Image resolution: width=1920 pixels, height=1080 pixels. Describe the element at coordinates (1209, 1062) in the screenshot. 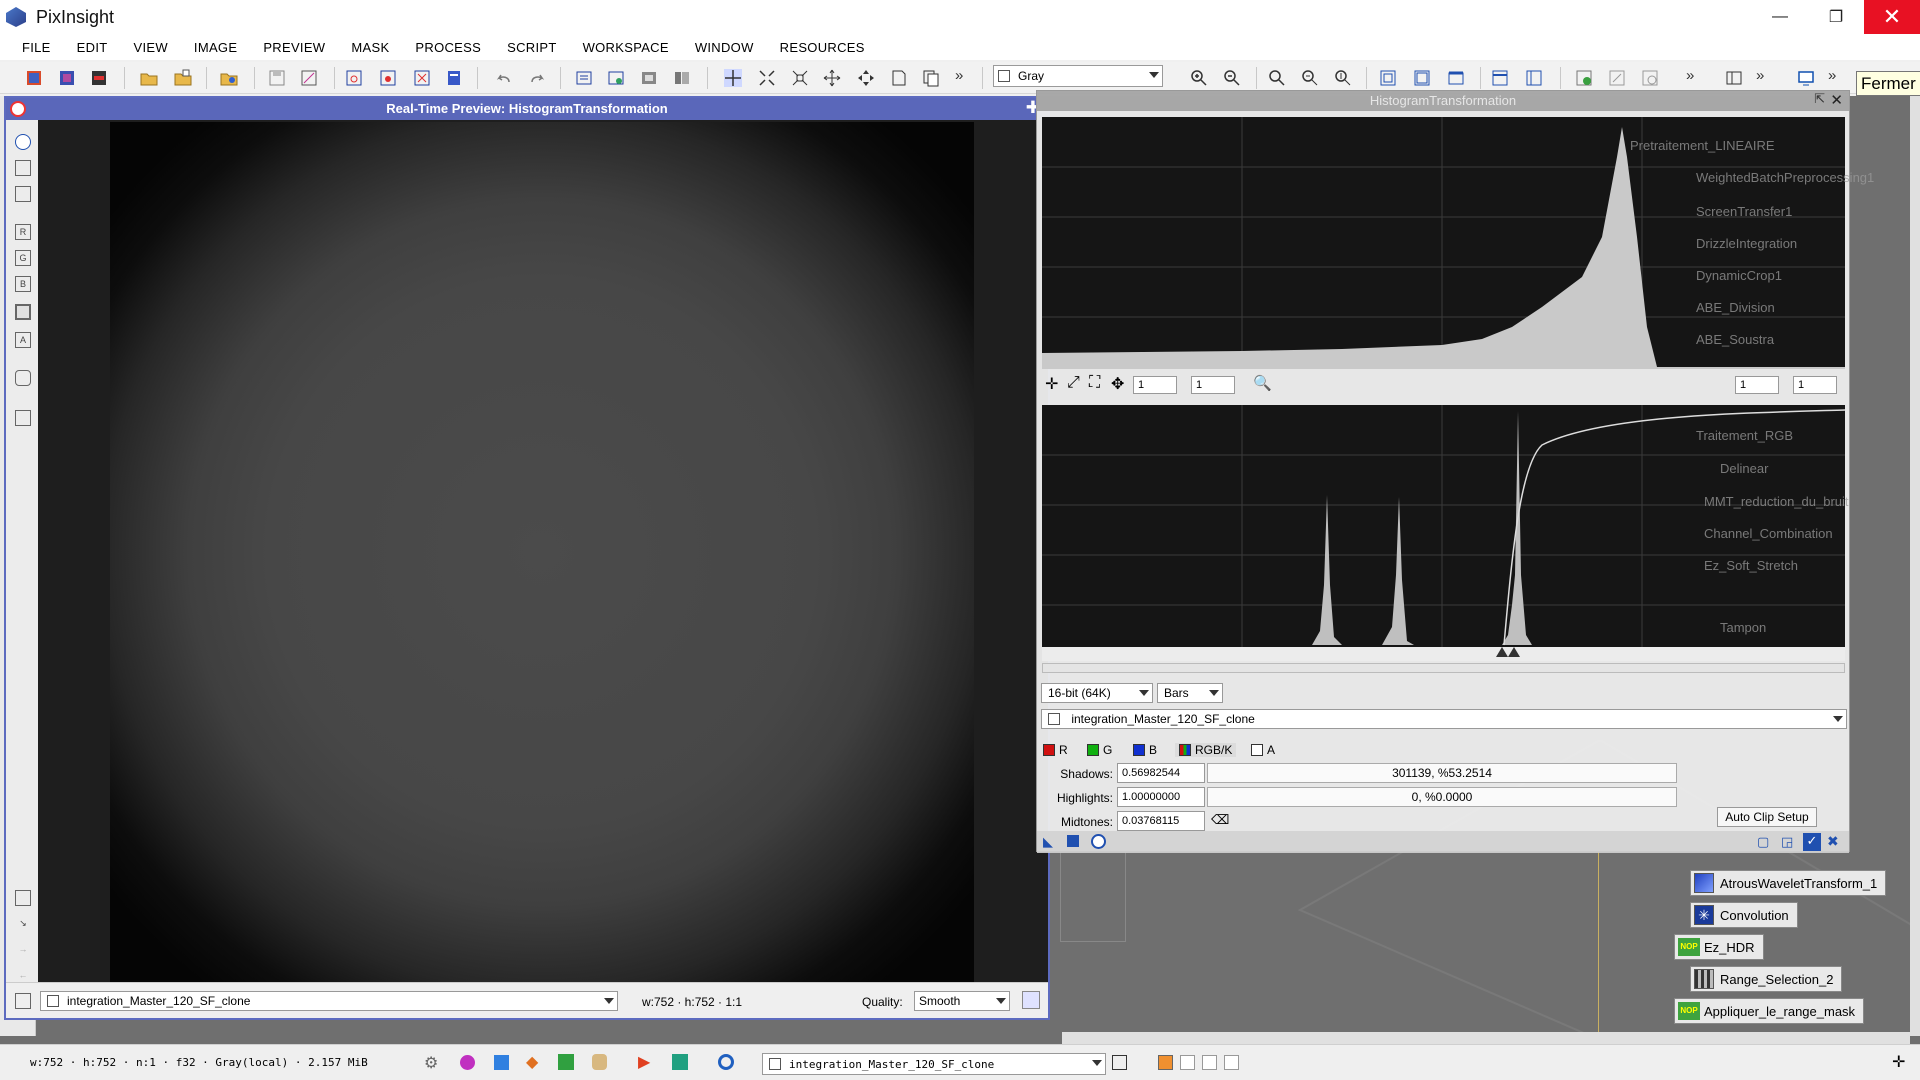

I see `workspace-3-icon` at that location.